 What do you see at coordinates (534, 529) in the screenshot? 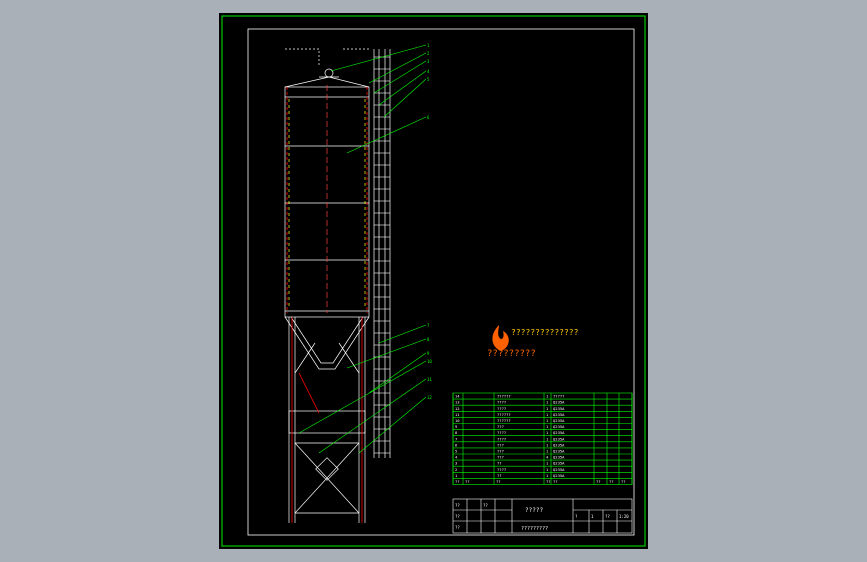
I see `company-name: ?????????` at bounding box center [534, 529].